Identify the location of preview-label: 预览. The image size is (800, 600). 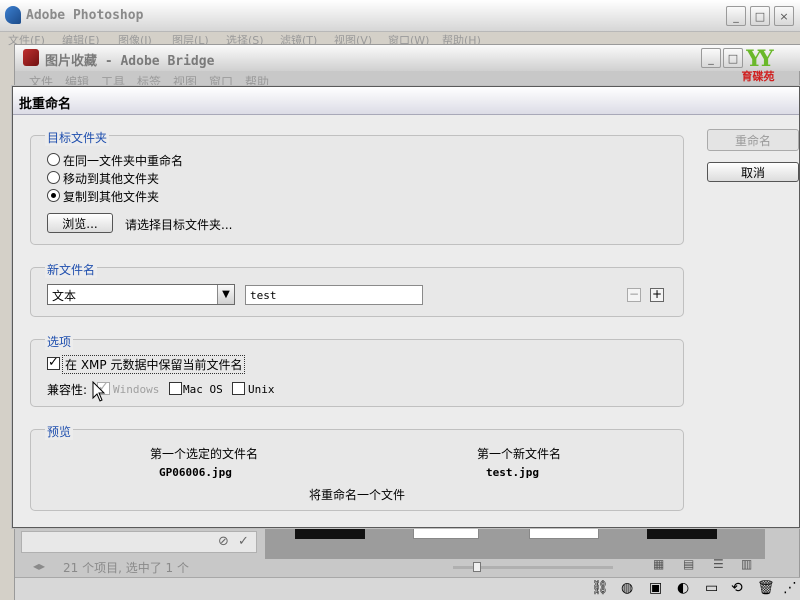
(59, 431).